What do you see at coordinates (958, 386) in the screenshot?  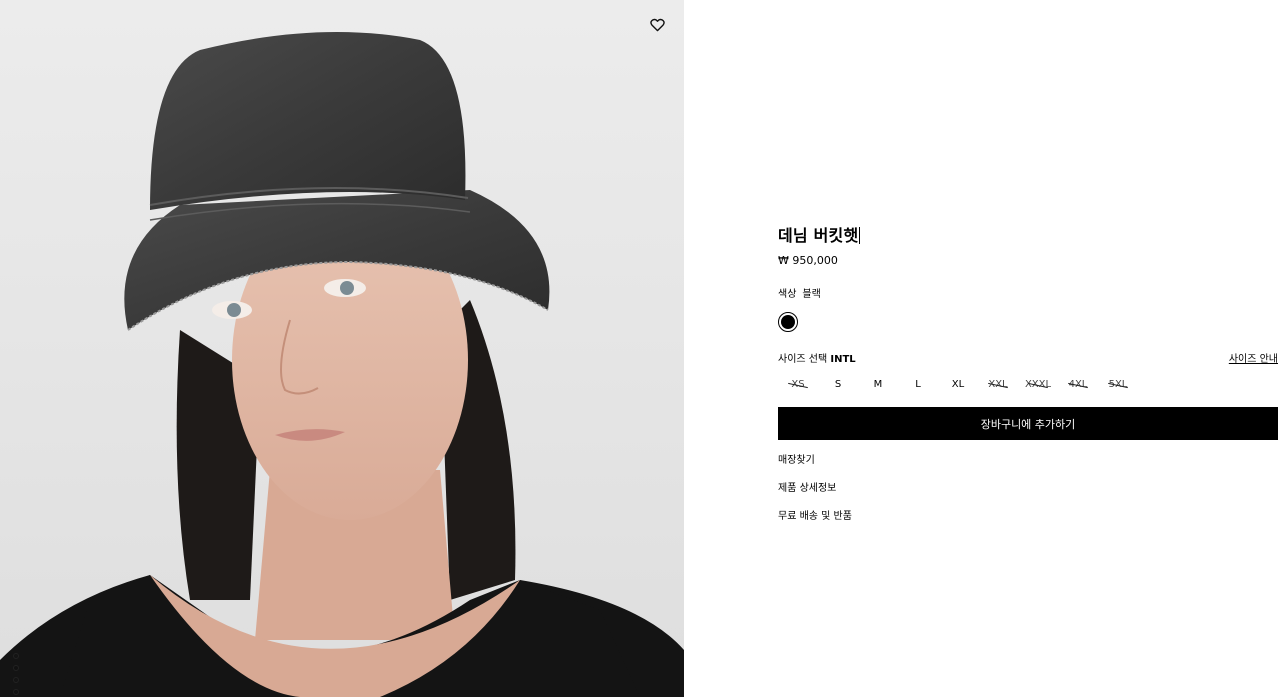 I see `size-option-xl: XL` at bounding box center [958, 386].